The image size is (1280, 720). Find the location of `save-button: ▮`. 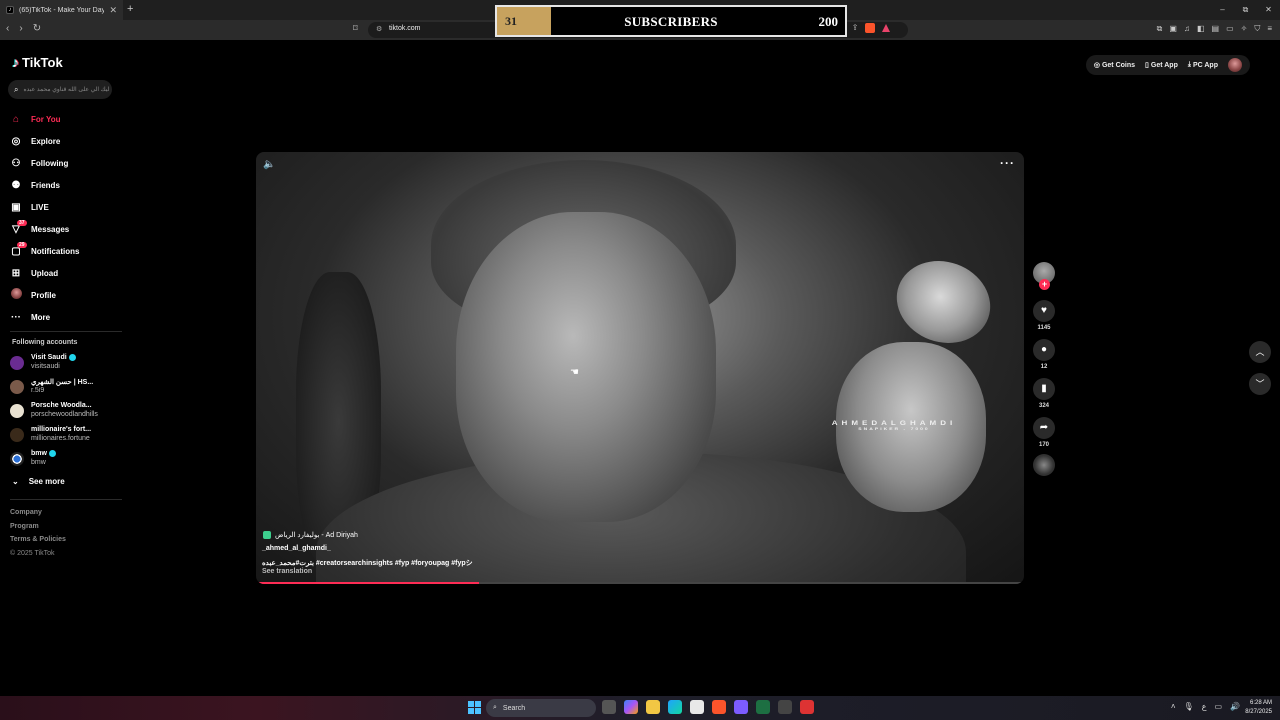

save-button: ▮ is located at coordinates (1044, 389).